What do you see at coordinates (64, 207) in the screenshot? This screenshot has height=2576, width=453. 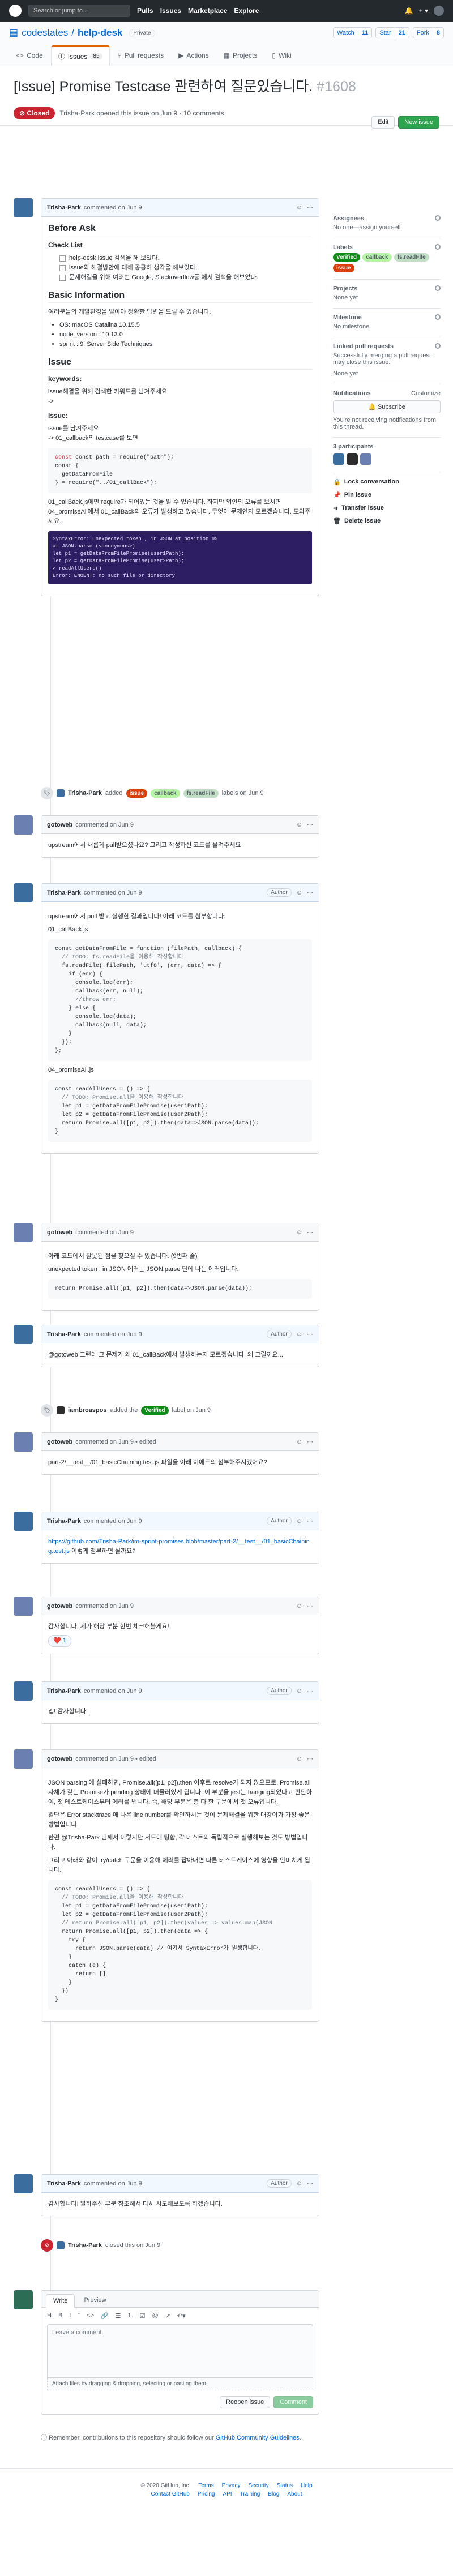 I see `comment-author: Trisha-Park` at bounding box center [64, 207].